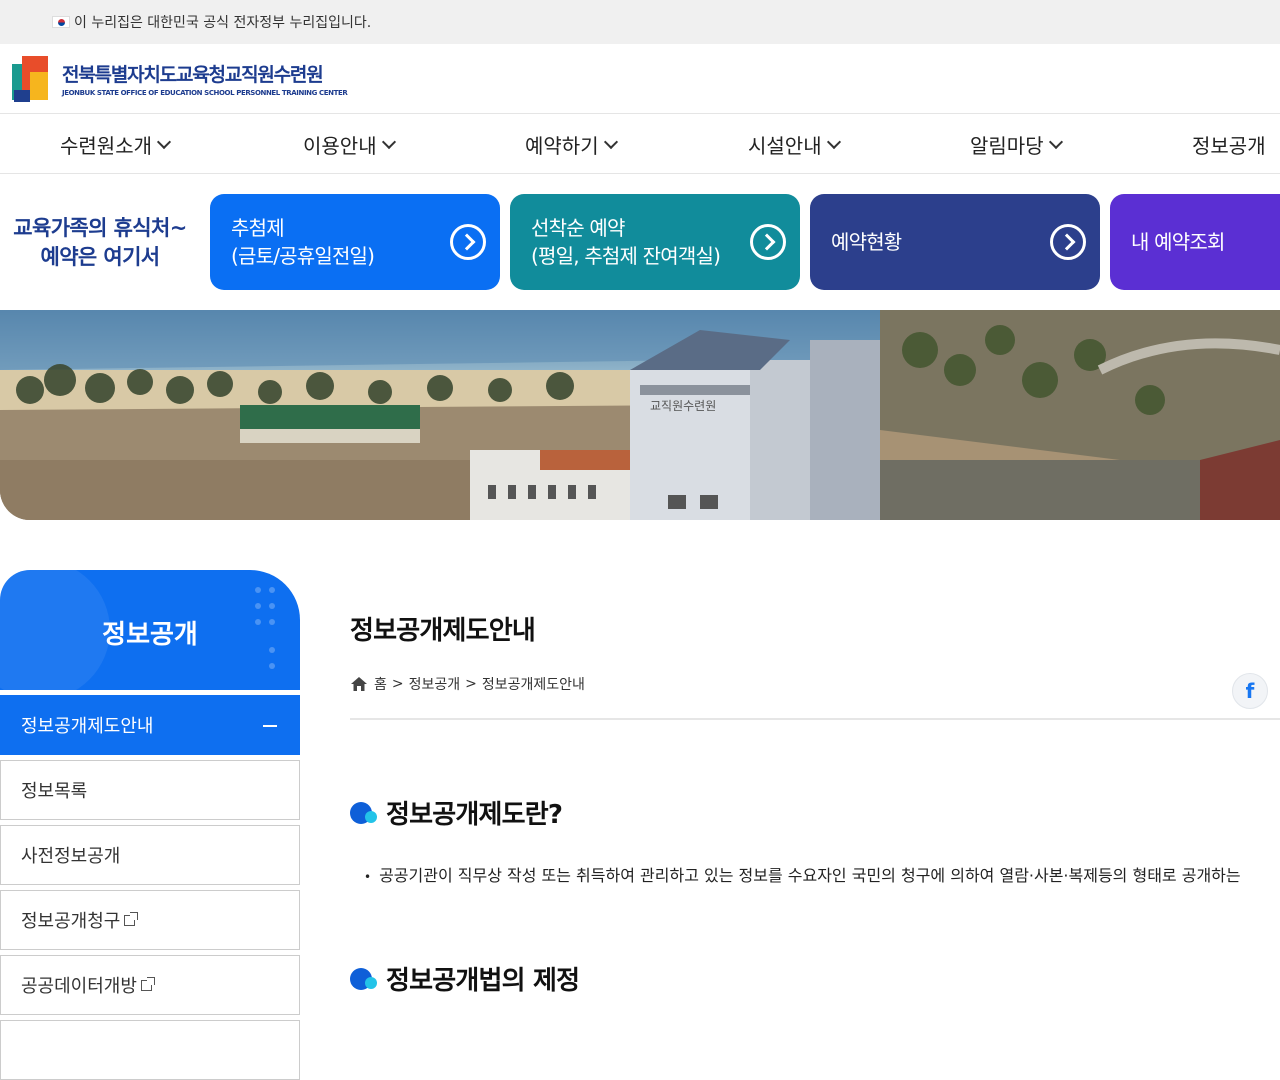  What do you see at coordinates (116, 144) in the screenshot?
I see `nav-item-intro: 수련원소개` at bounding box center [116, 144].